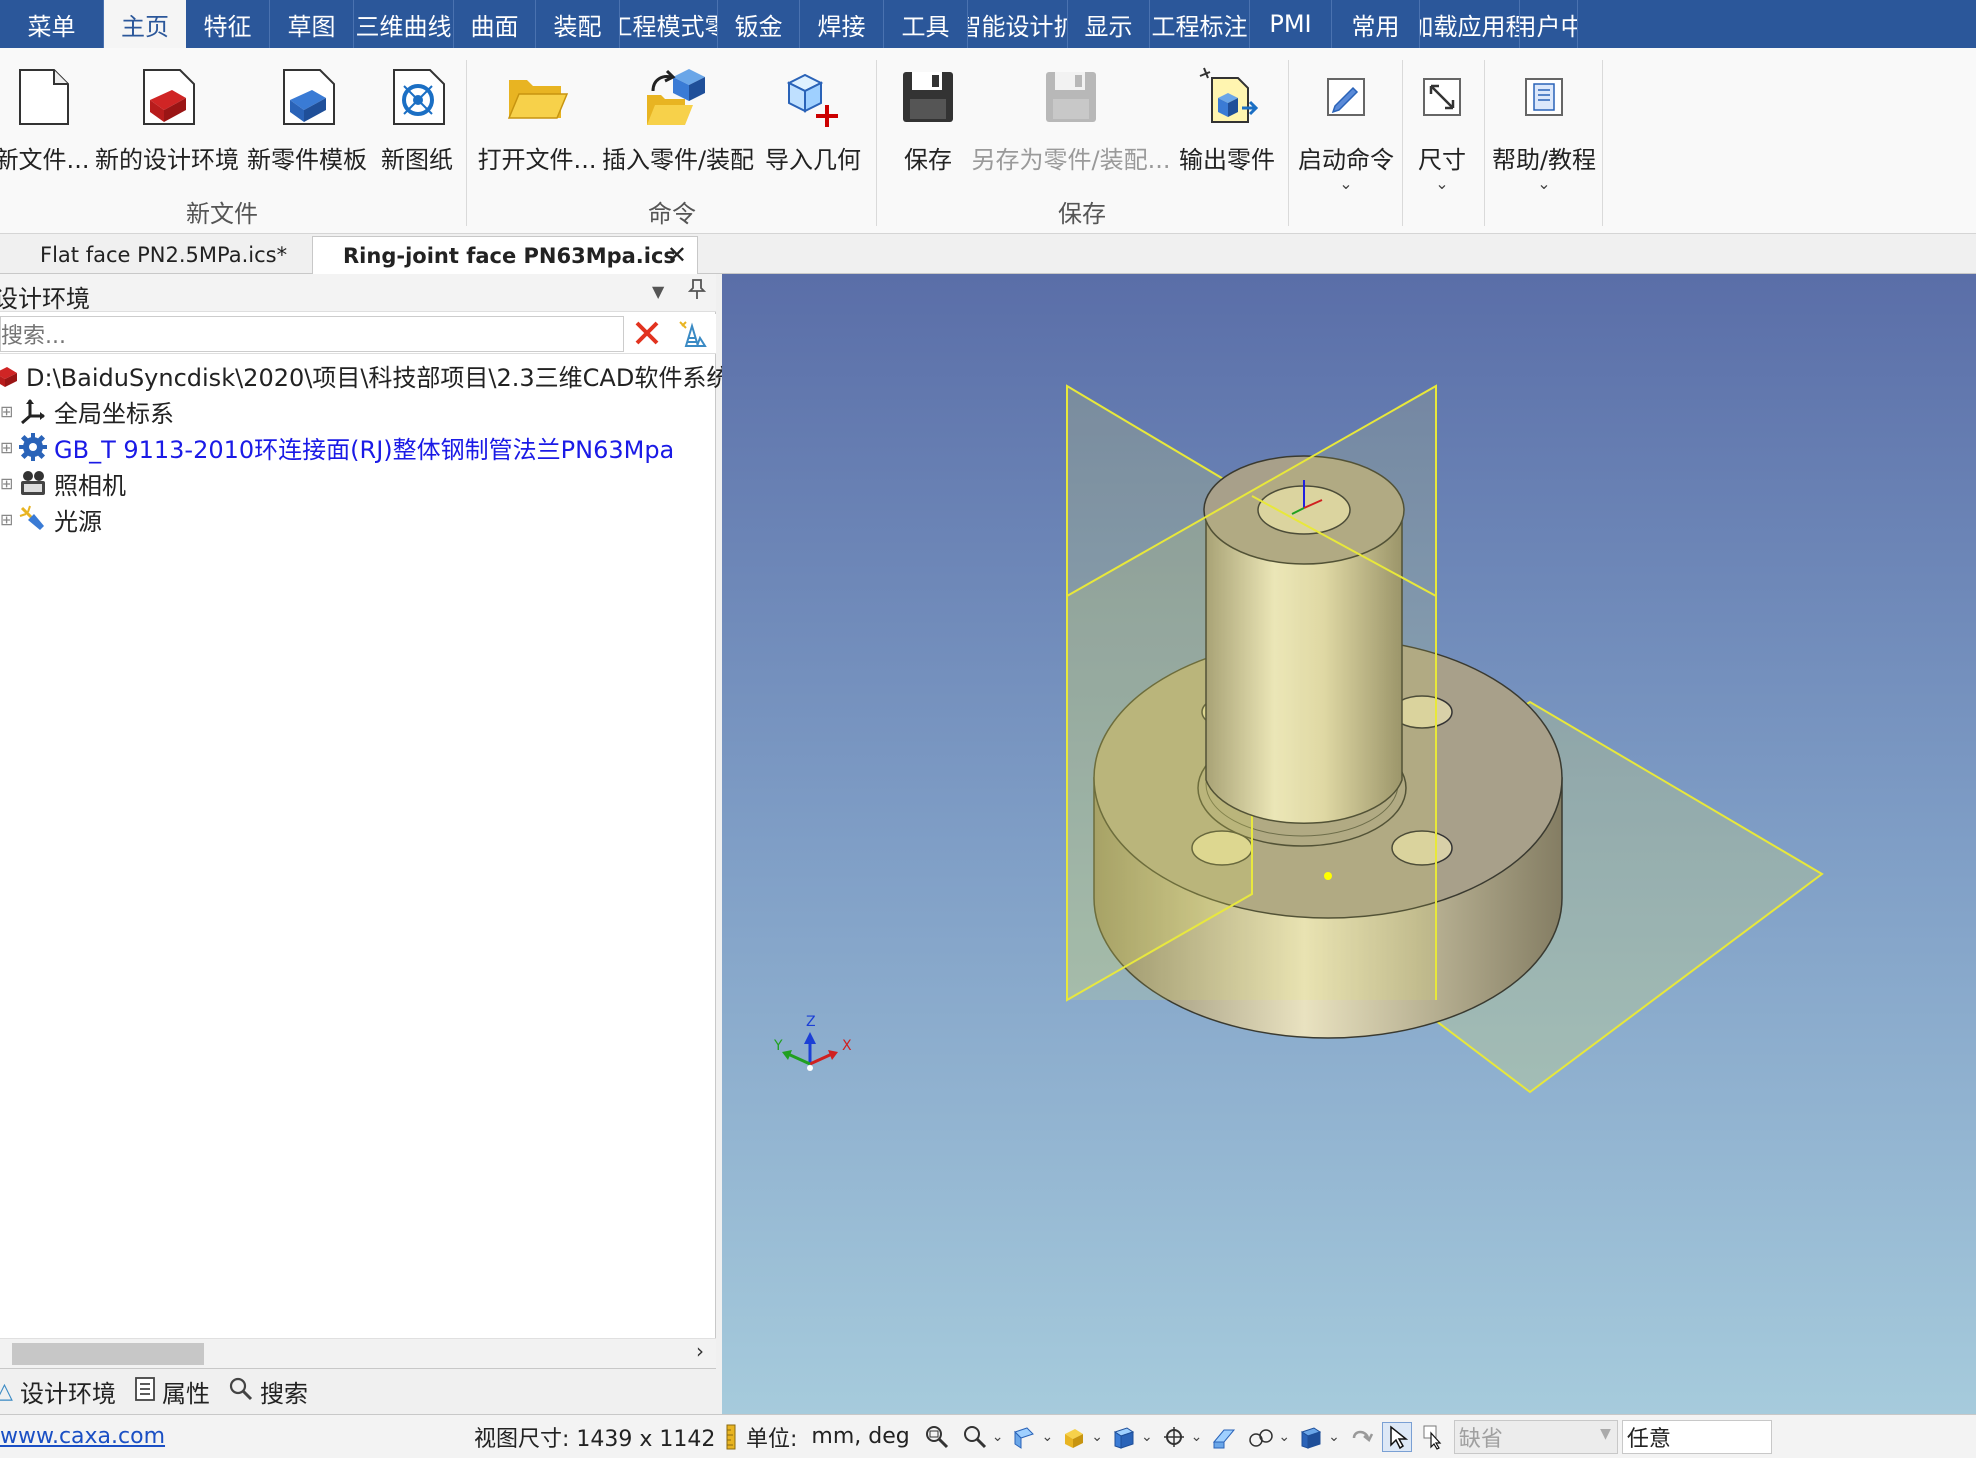  What do you see at coordinates (312, 24) in the screenshot?
I see `tab-sketch: 草图` at bounding box center [312, 24].